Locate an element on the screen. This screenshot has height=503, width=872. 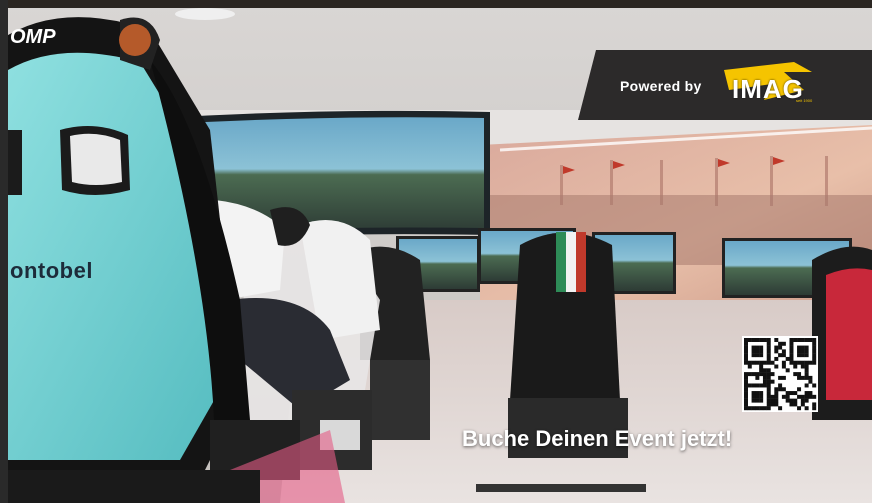
seat-brand-label: OMP is located at coordinates (33, 37).